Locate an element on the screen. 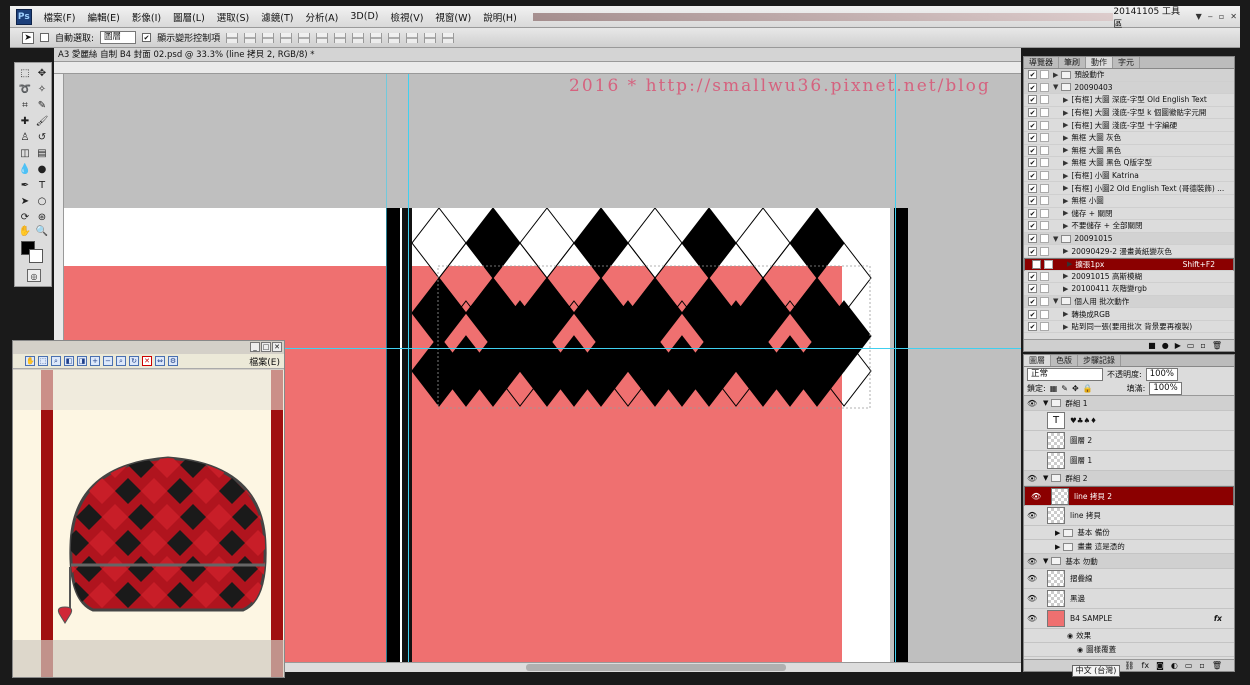  close-button: ✕ is located at coordinates (1233, 16).